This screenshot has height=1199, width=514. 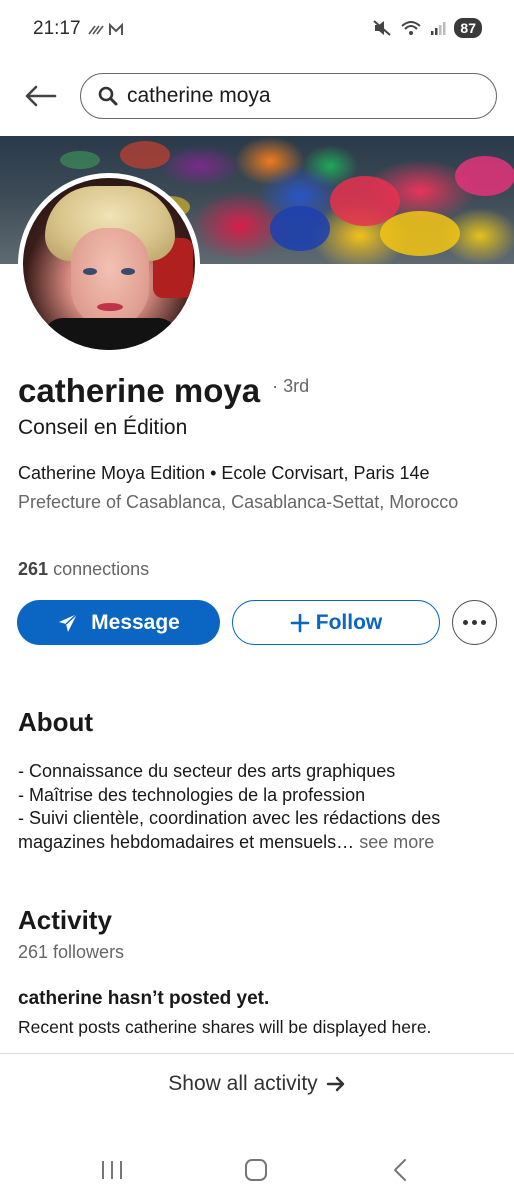 I want to click on arrow-right-icon, so click(x=335, y=1084).